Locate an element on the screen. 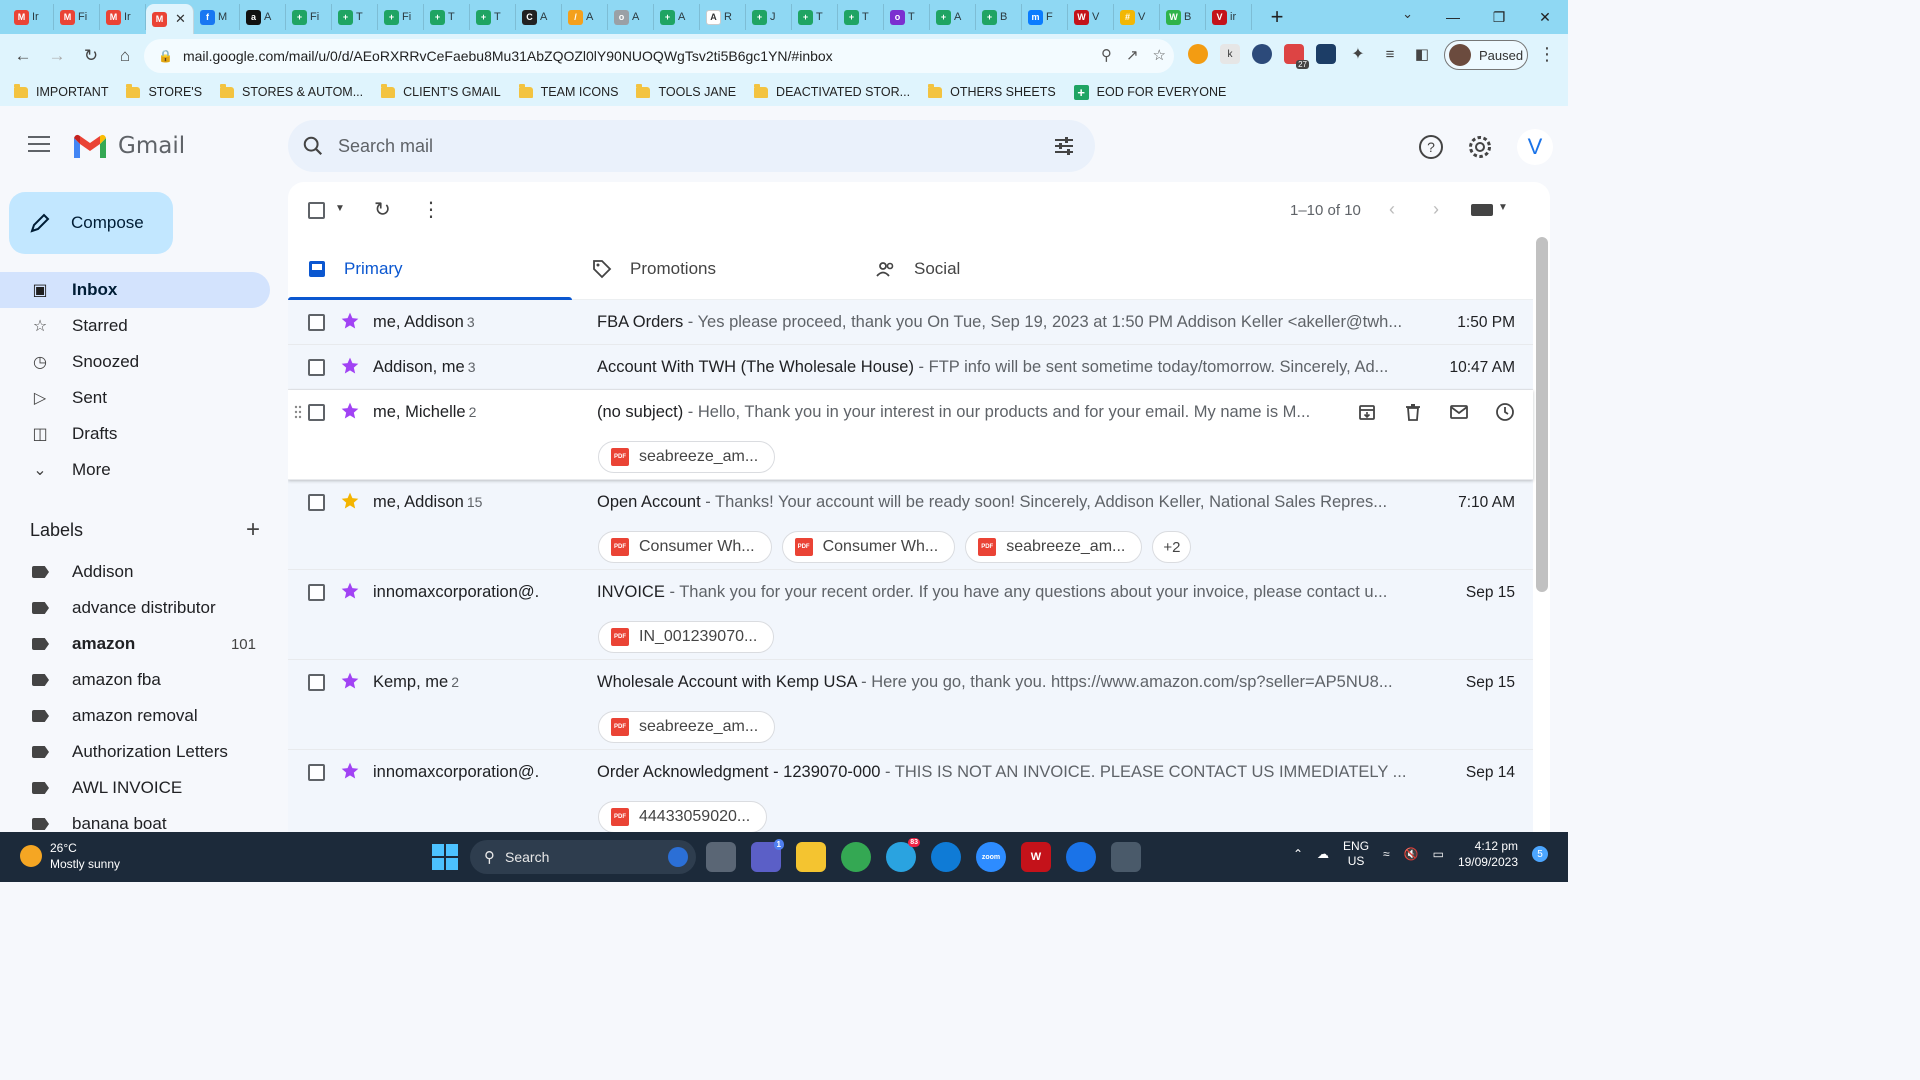  home-icon: ⌂ is located at coordinates (125, 56).